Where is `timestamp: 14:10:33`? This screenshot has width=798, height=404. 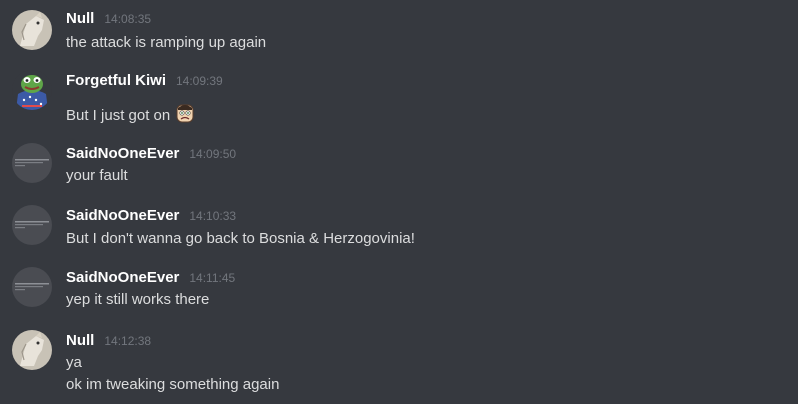 timestamp: 14:10:33 is located at coordinates (213, 216).